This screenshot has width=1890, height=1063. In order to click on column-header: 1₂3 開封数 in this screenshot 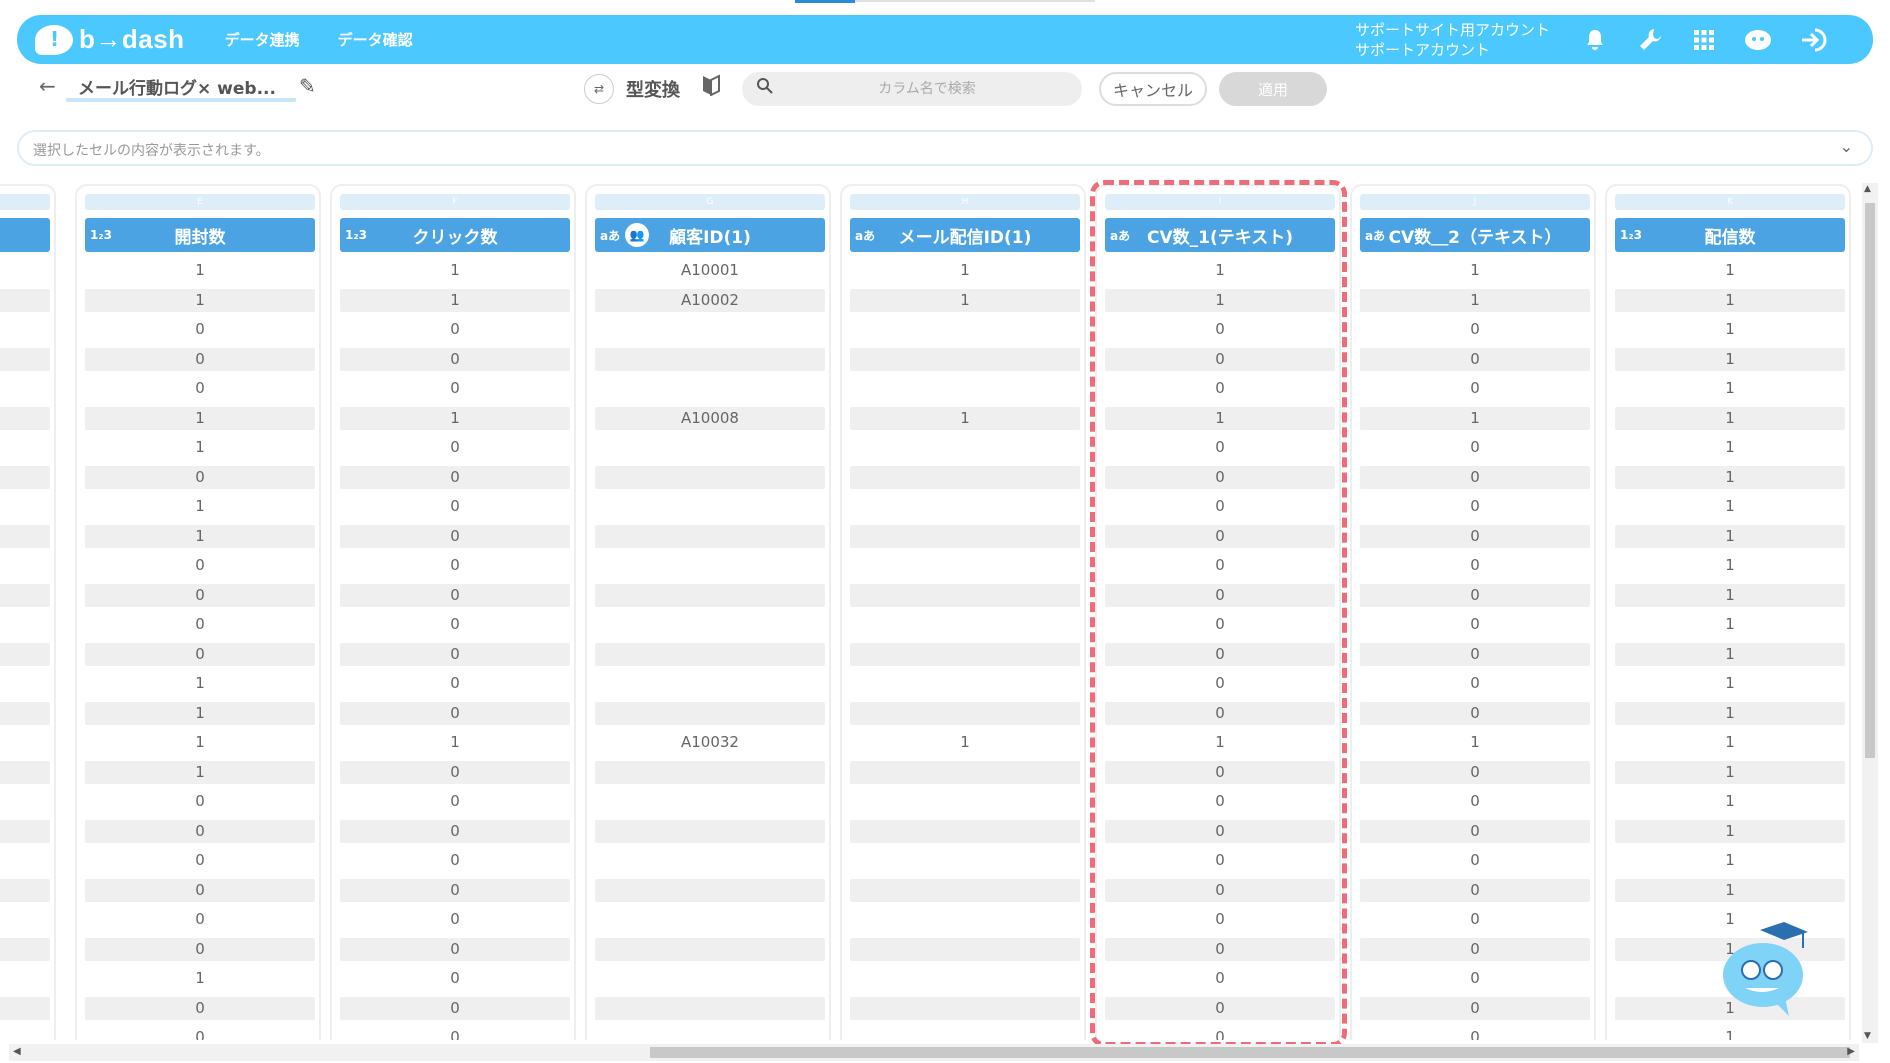, I will do `click(200, 235)`.